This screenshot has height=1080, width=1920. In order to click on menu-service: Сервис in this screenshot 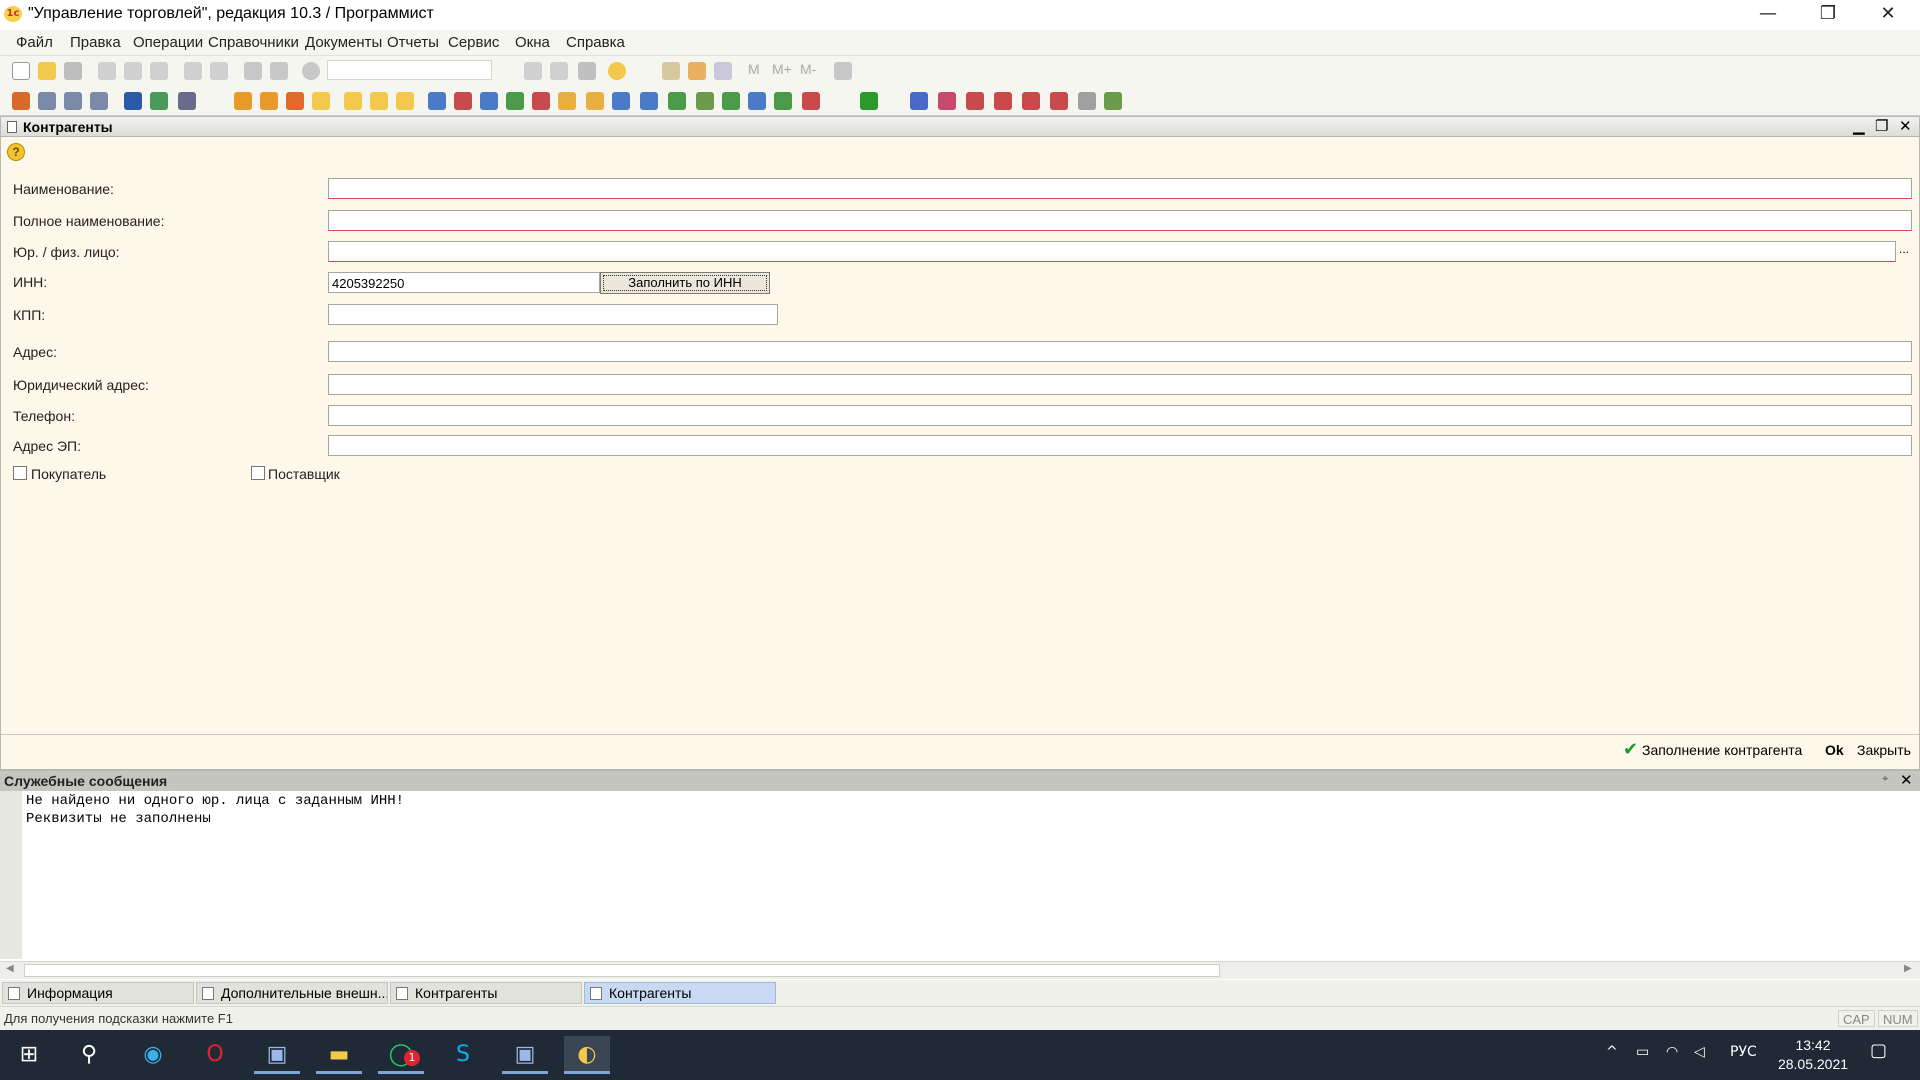, I will do `click(473, 42)`.